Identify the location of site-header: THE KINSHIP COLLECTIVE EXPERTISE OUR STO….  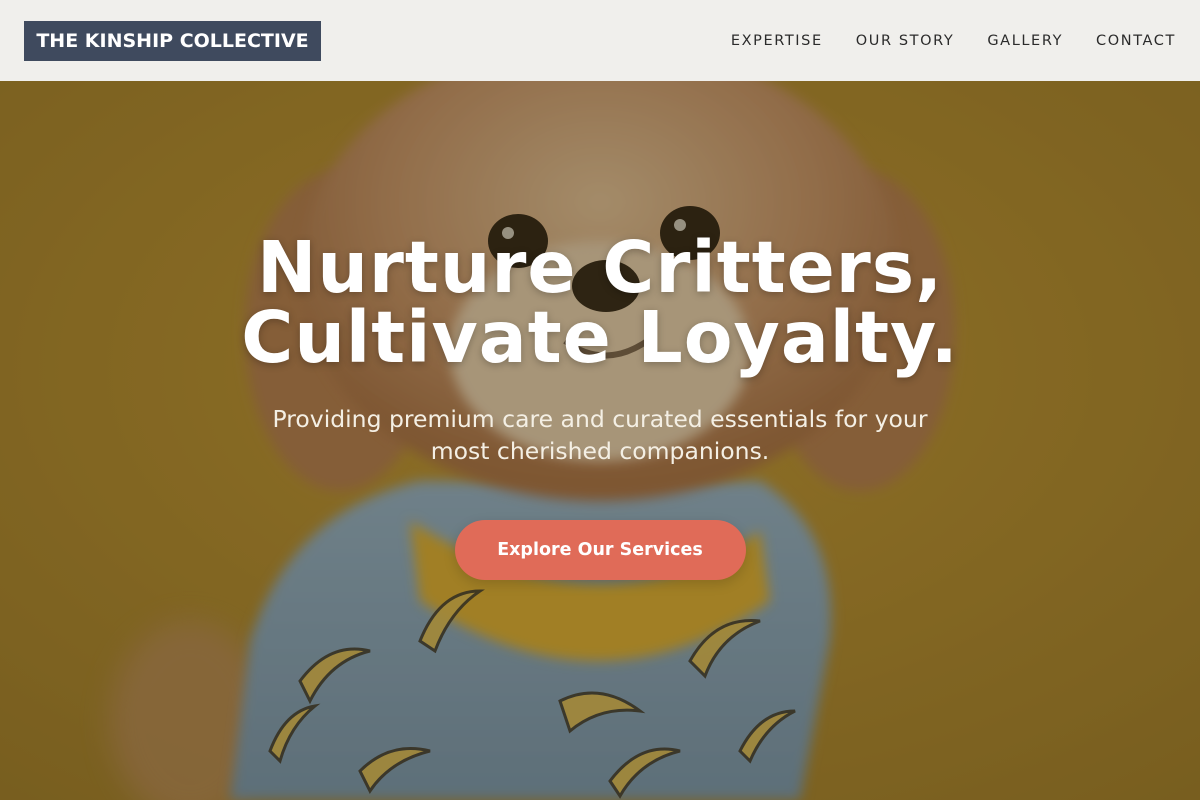
(600, 40).